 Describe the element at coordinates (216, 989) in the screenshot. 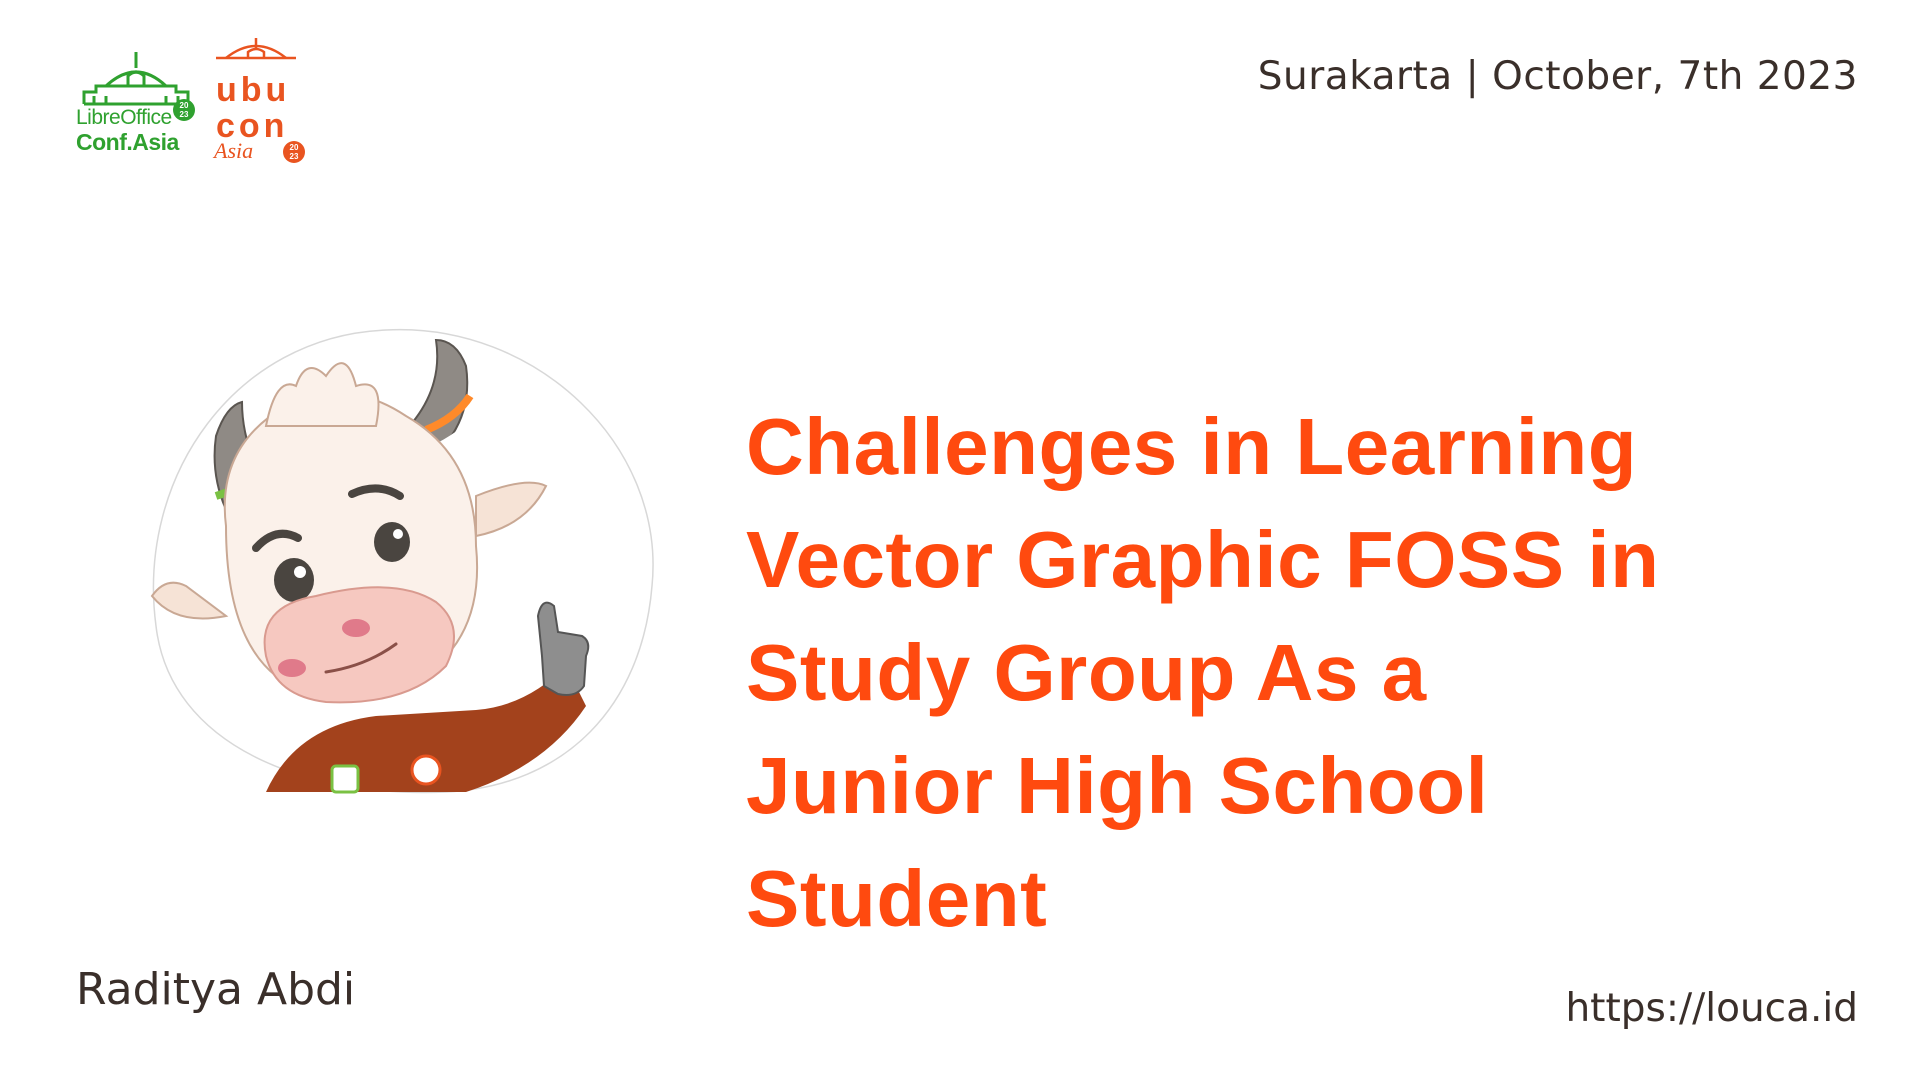

I see `author-name: Raditya Abdi` at that location.